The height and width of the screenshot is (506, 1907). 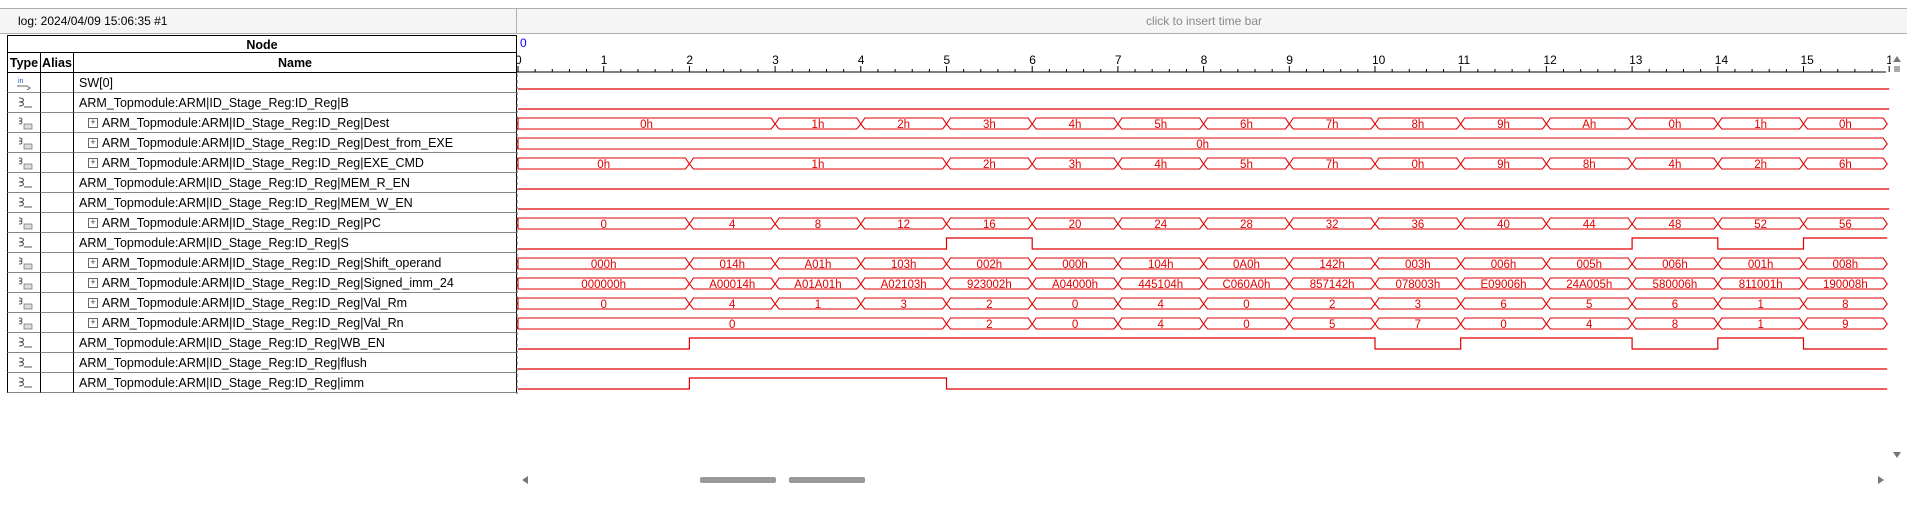 I want to click on scroll-right-arrow, so click(x=1881, y=480).